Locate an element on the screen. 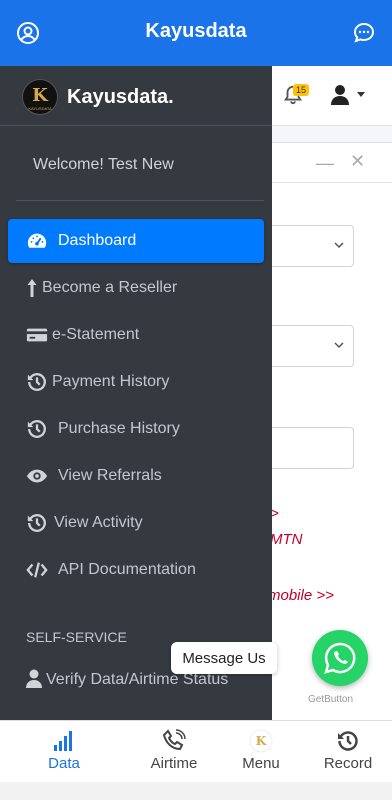 This screenshot has width=392, height=800. phone-ringing-icon is located at coordinates (174, 741).